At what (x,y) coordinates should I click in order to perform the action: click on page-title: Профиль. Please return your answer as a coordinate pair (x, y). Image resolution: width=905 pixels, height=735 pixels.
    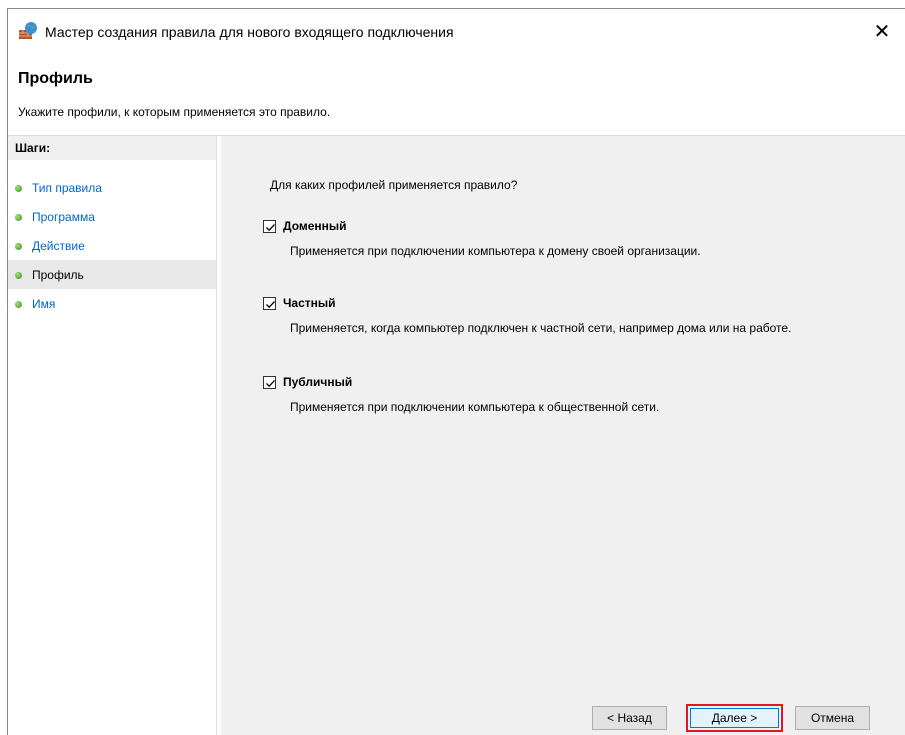
    Looking at the image, I should click on (55, 78).